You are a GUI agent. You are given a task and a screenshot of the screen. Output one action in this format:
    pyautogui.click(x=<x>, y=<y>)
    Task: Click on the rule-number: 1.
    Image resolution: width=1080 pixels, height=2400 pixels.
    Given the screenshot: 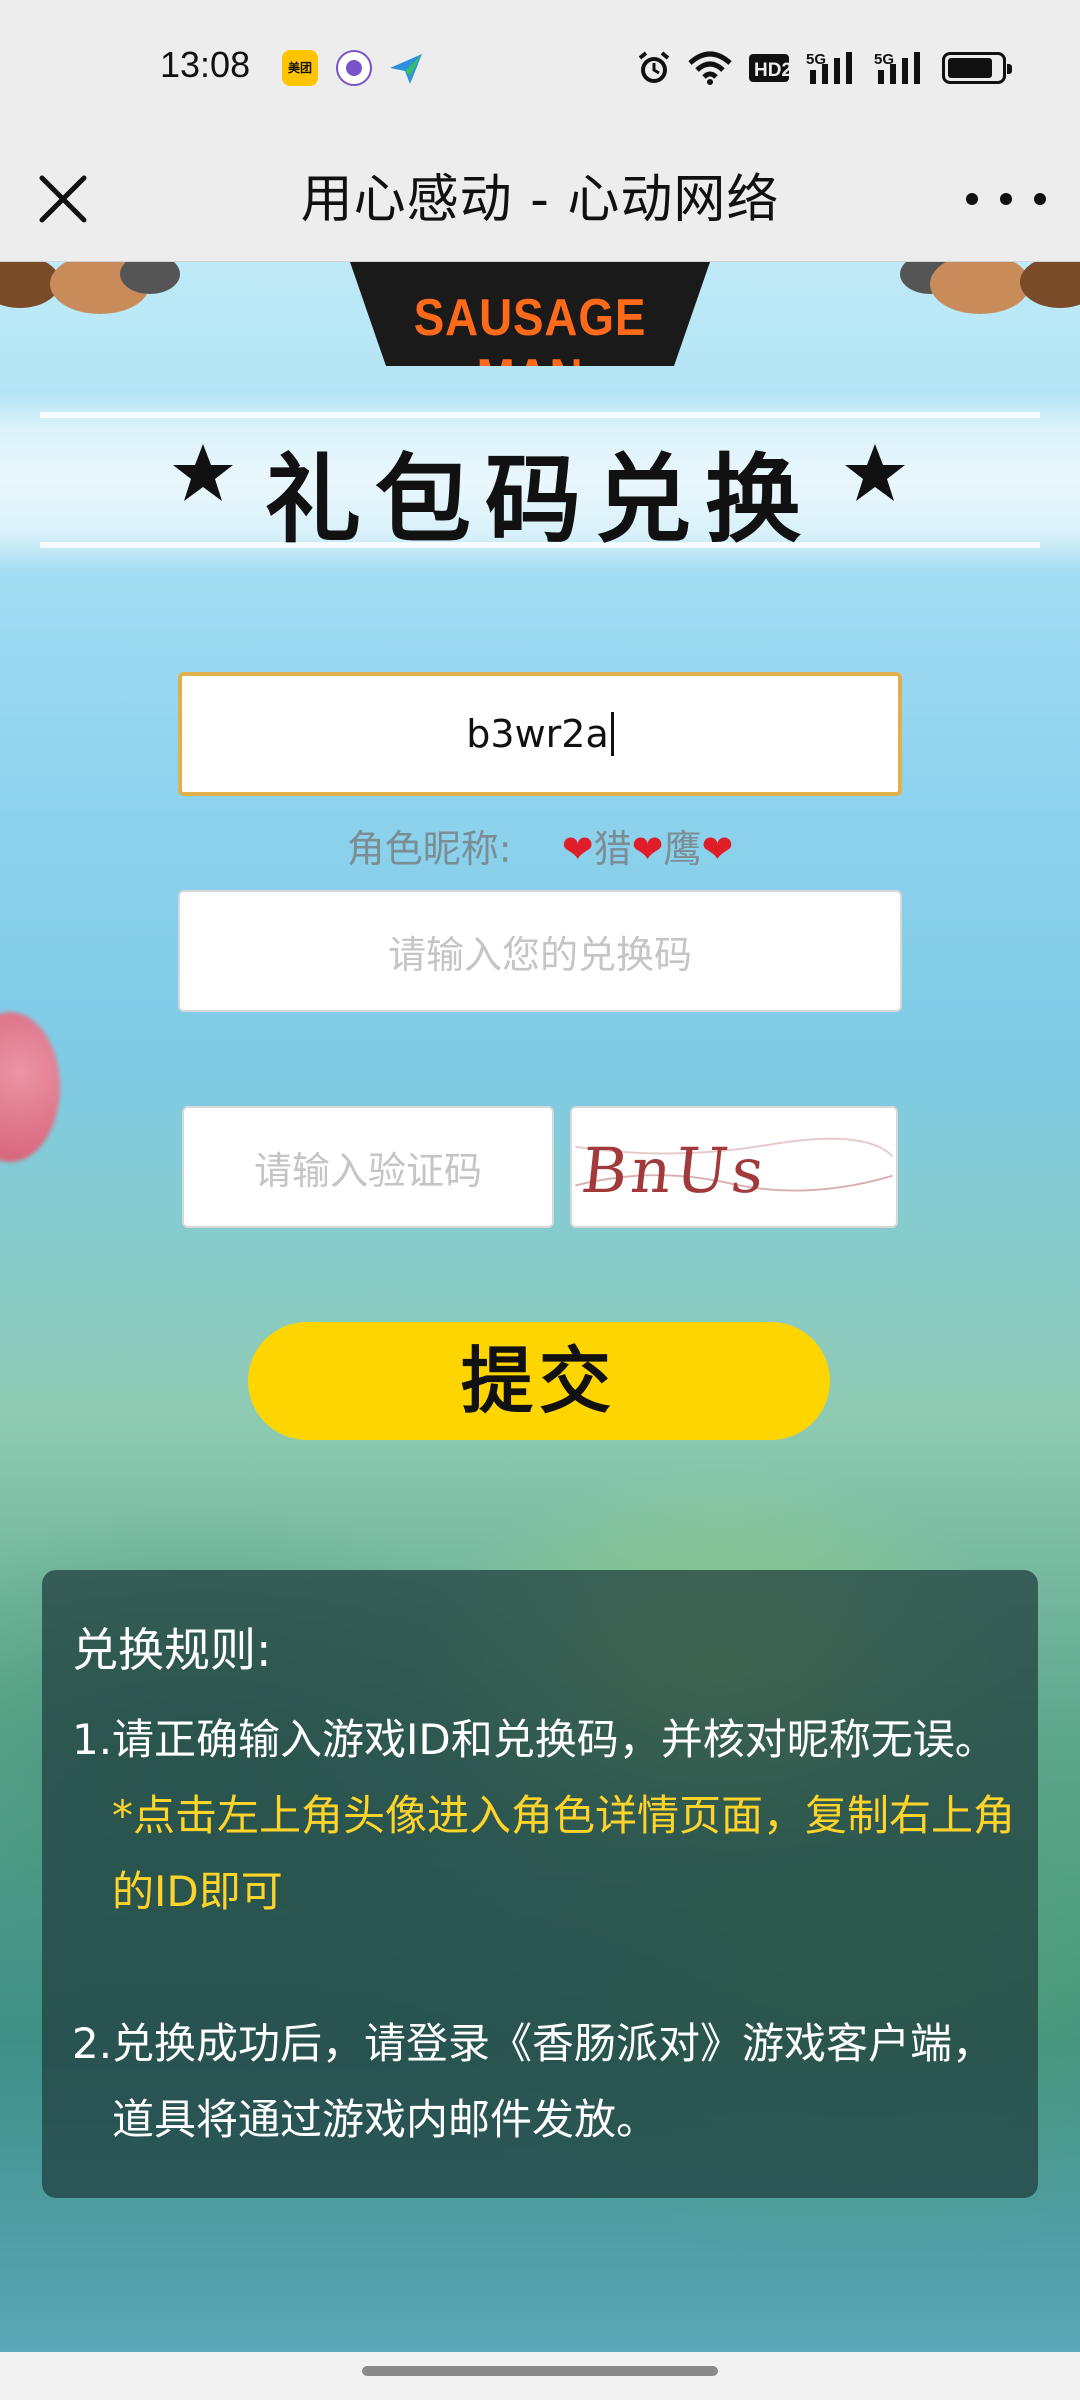 What is the action you would take?
    pyautogui.click(x=92, y=1739)
    